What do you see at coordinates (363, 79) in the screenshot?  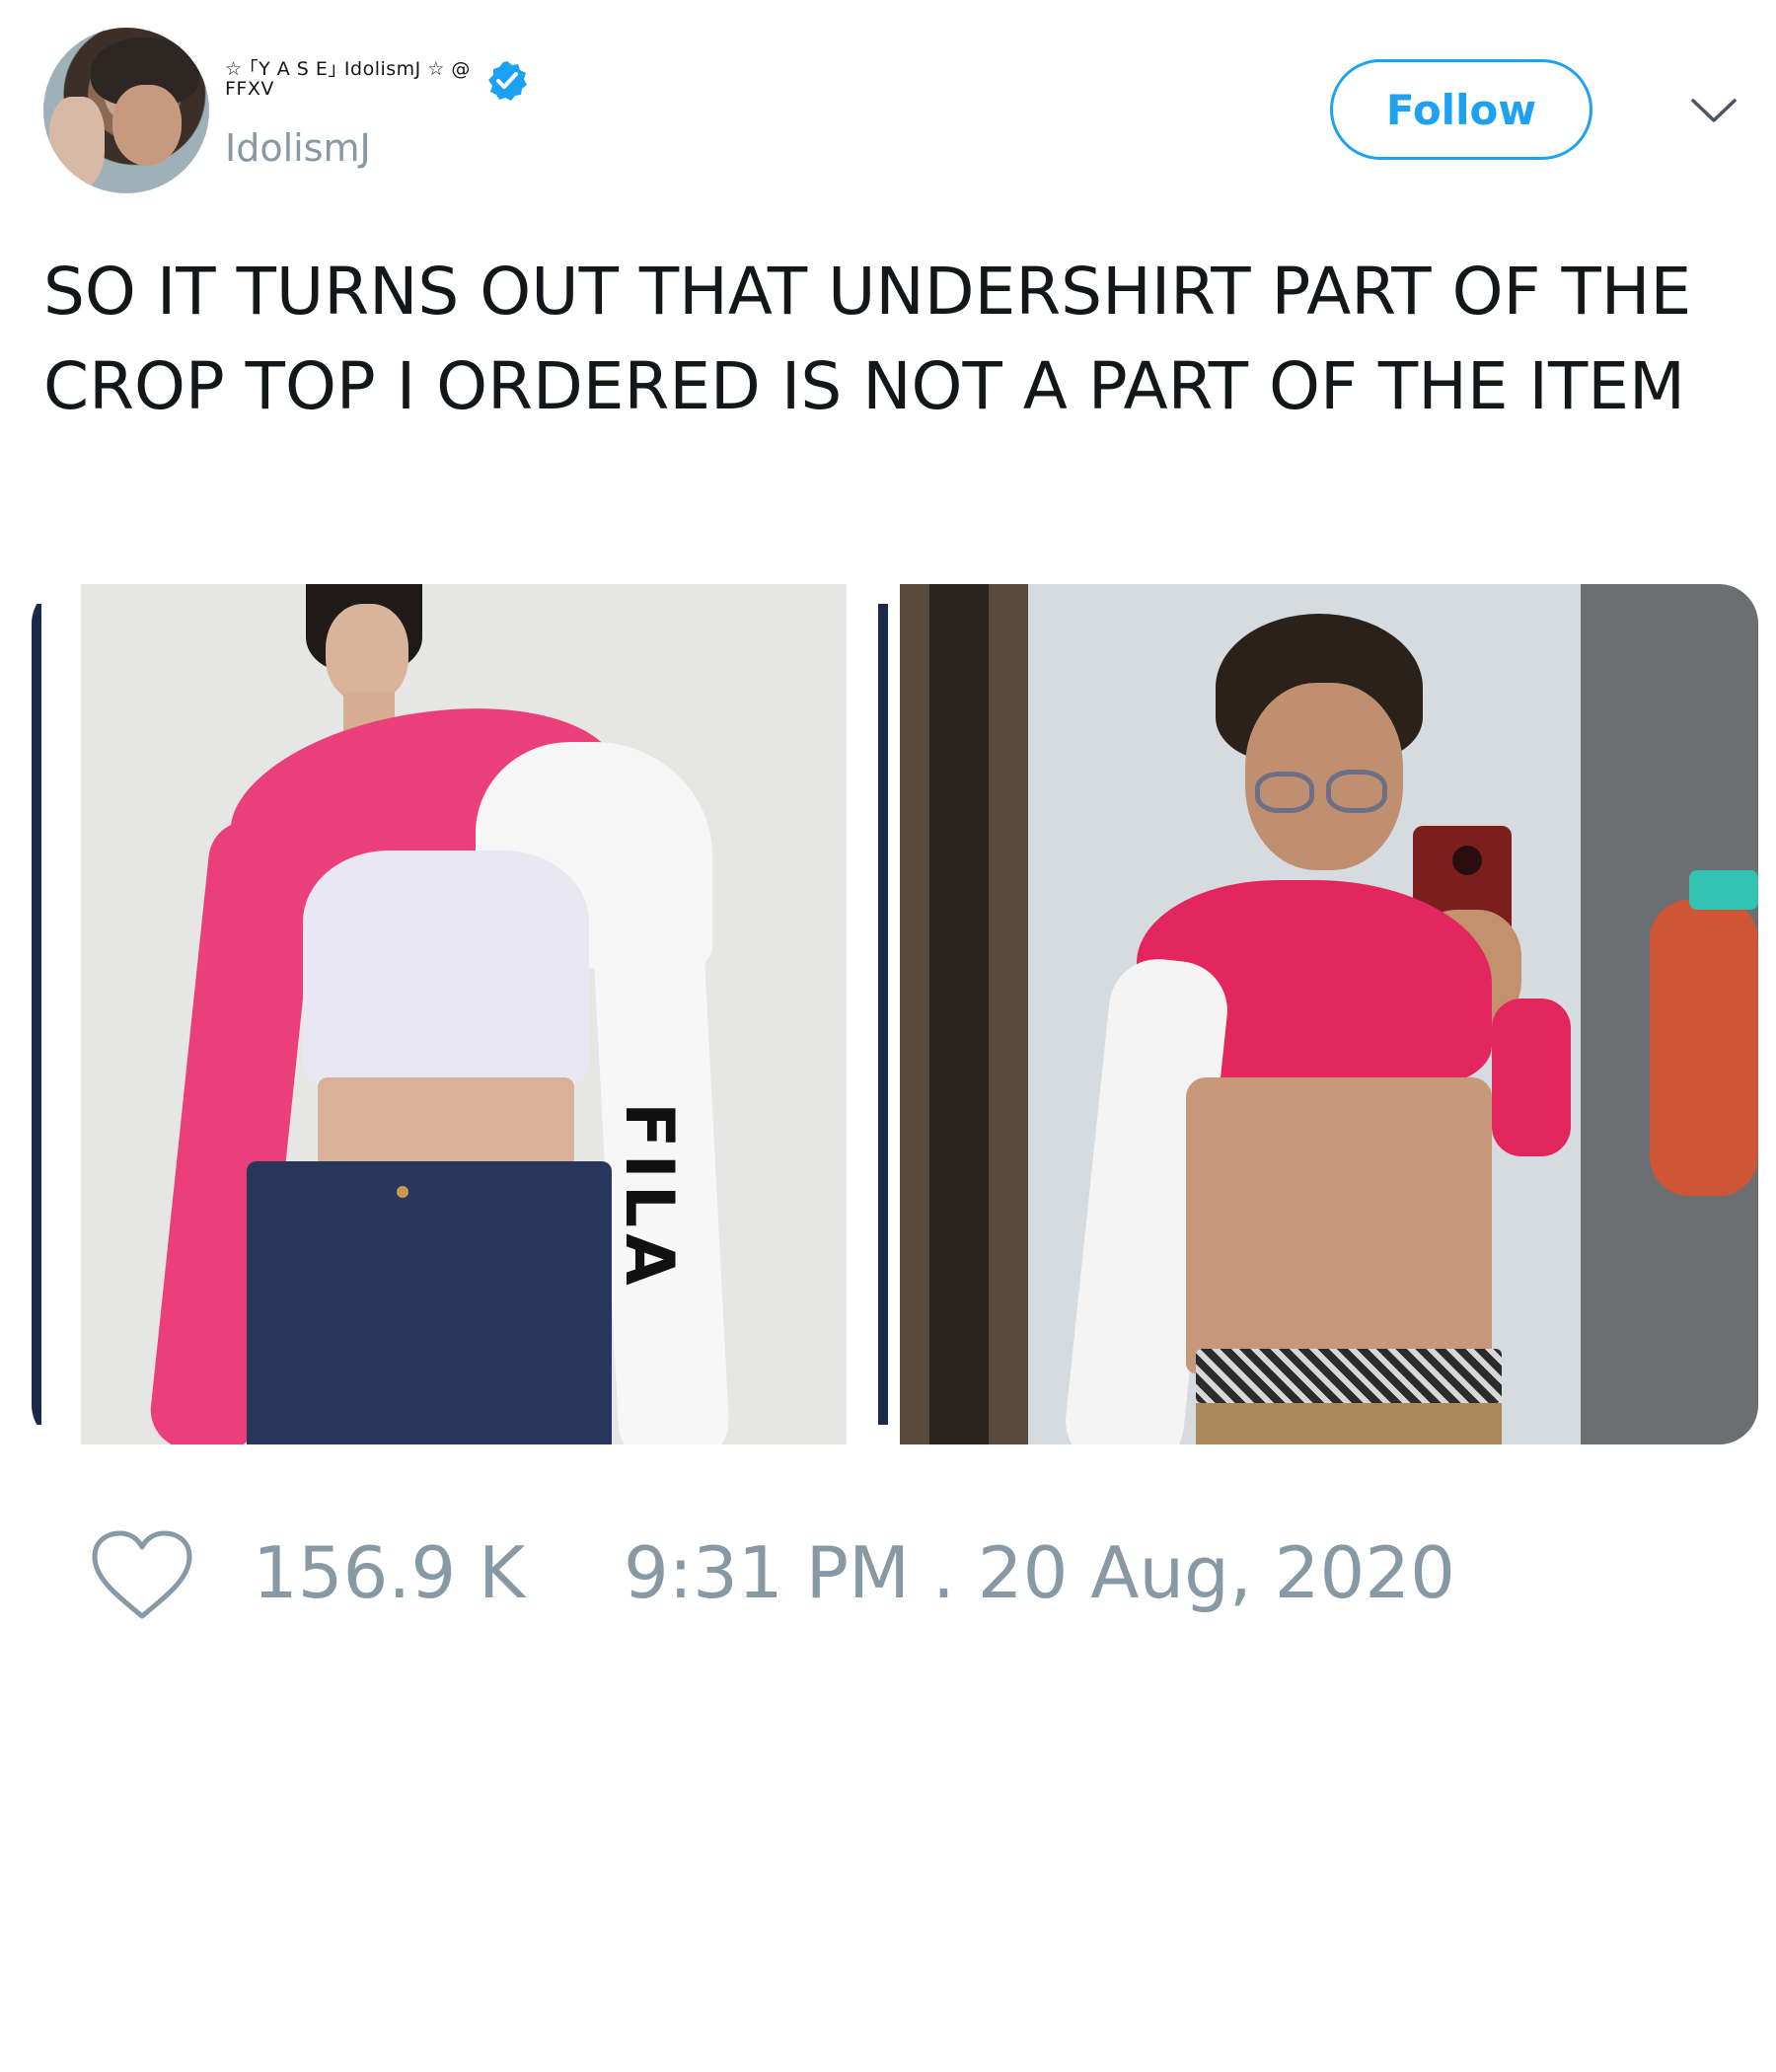 I see `display-name: ☆ ｢Y A S E｣ IdolismJ ☆ @ FFXV` at bounding box center [363, 79].